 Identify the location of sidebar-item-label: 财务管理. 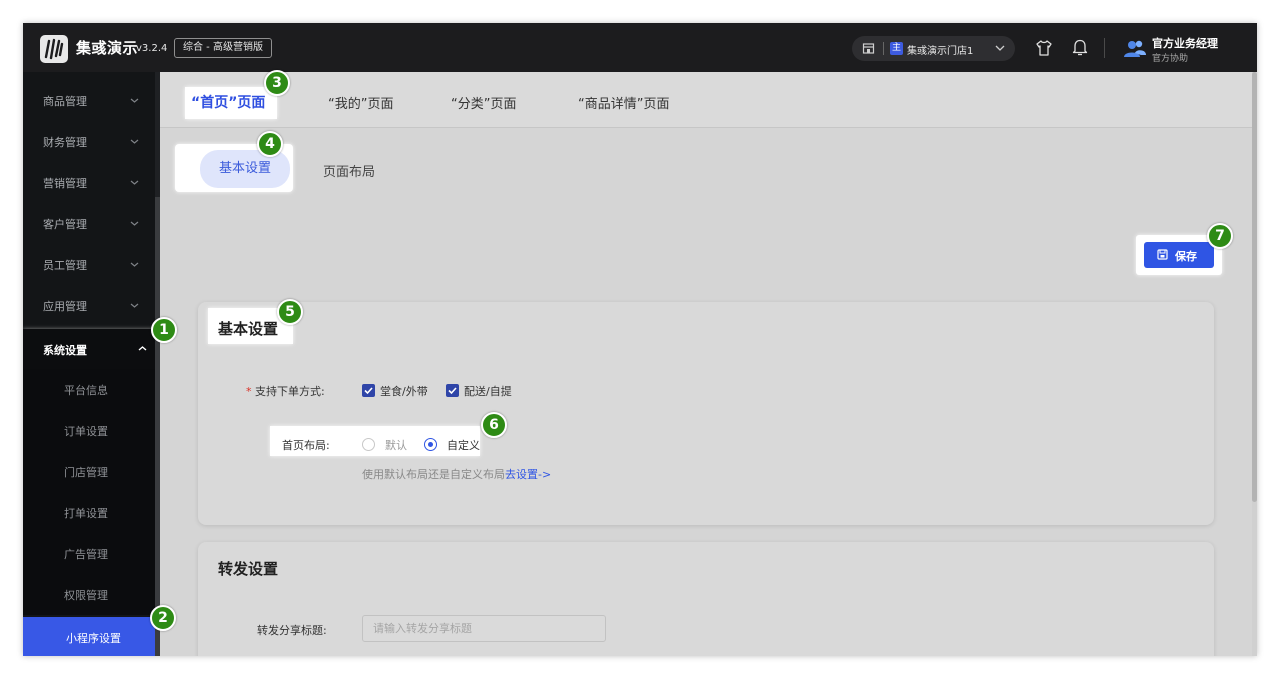
(65, 142).